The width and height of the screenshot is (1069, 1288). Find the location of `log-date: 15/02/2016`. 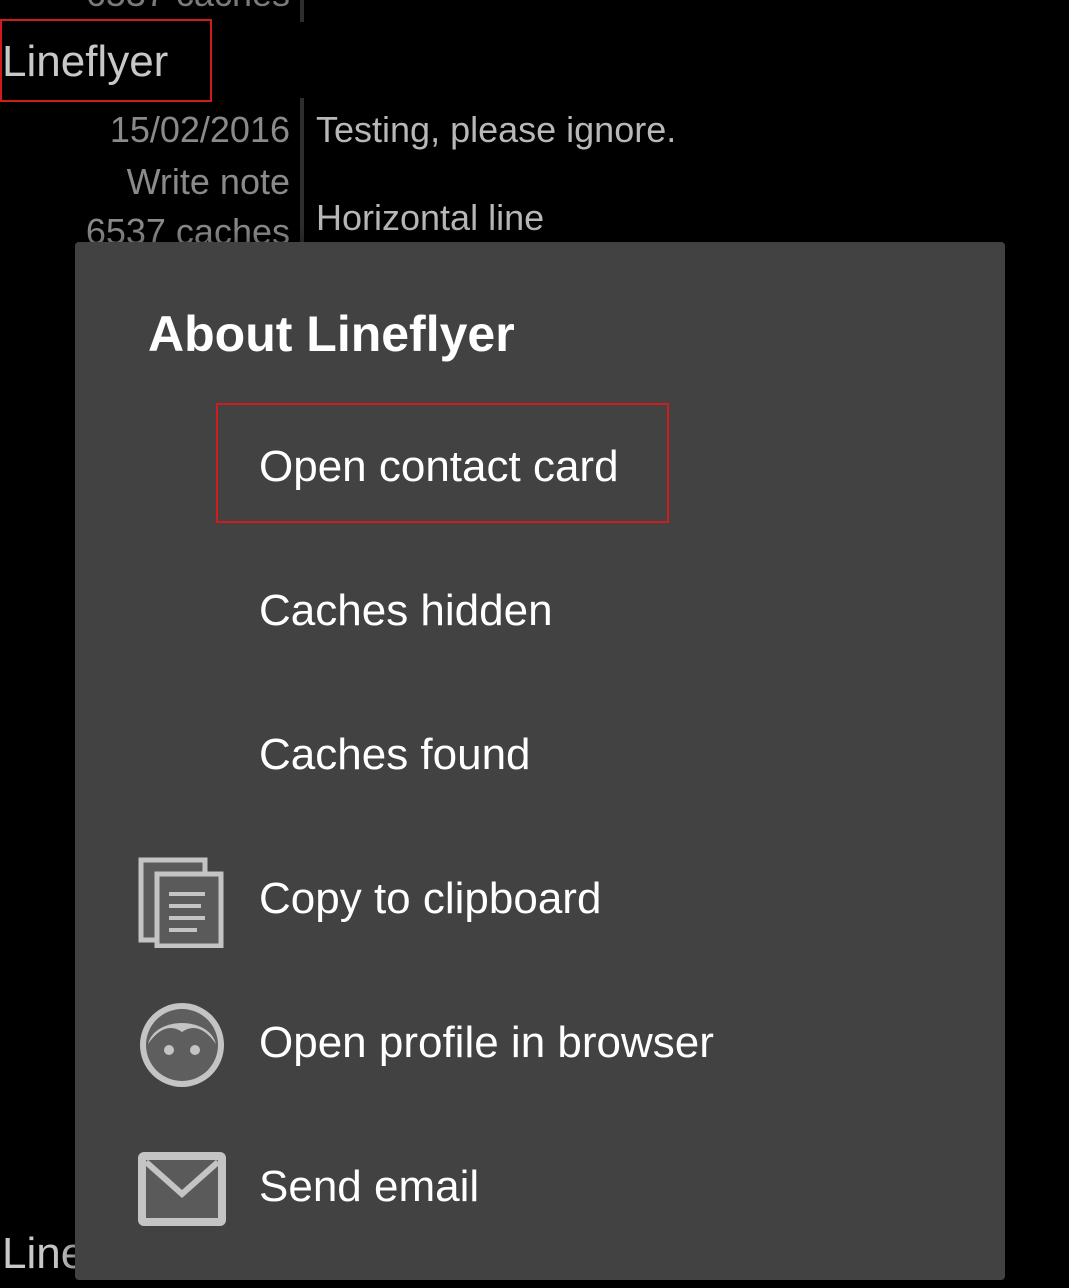

log-date: 15/02/2016 is located at coordinates (199, 129).